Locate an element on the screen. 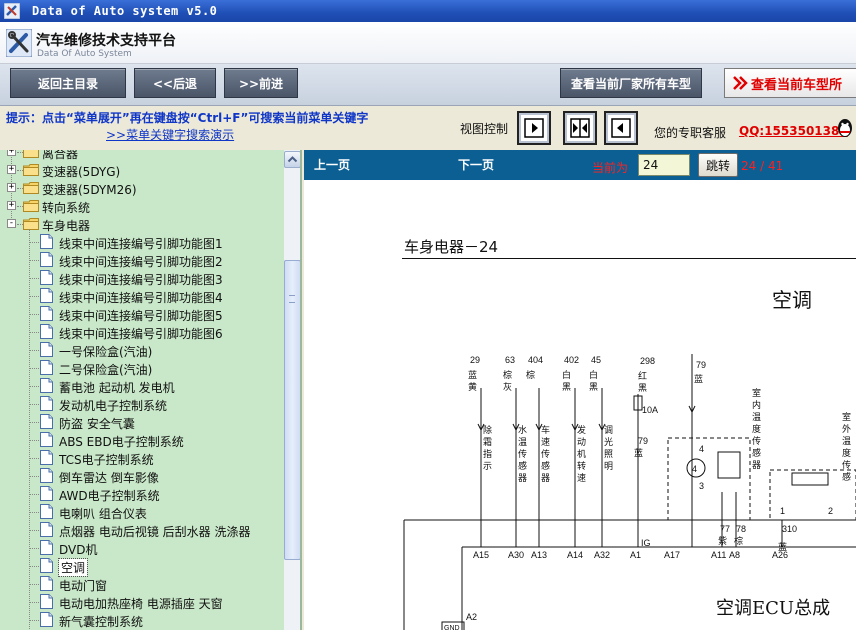 This screenshot has width=856, height=630. wire-color: 蓝 is located at coordinates (698, 379).